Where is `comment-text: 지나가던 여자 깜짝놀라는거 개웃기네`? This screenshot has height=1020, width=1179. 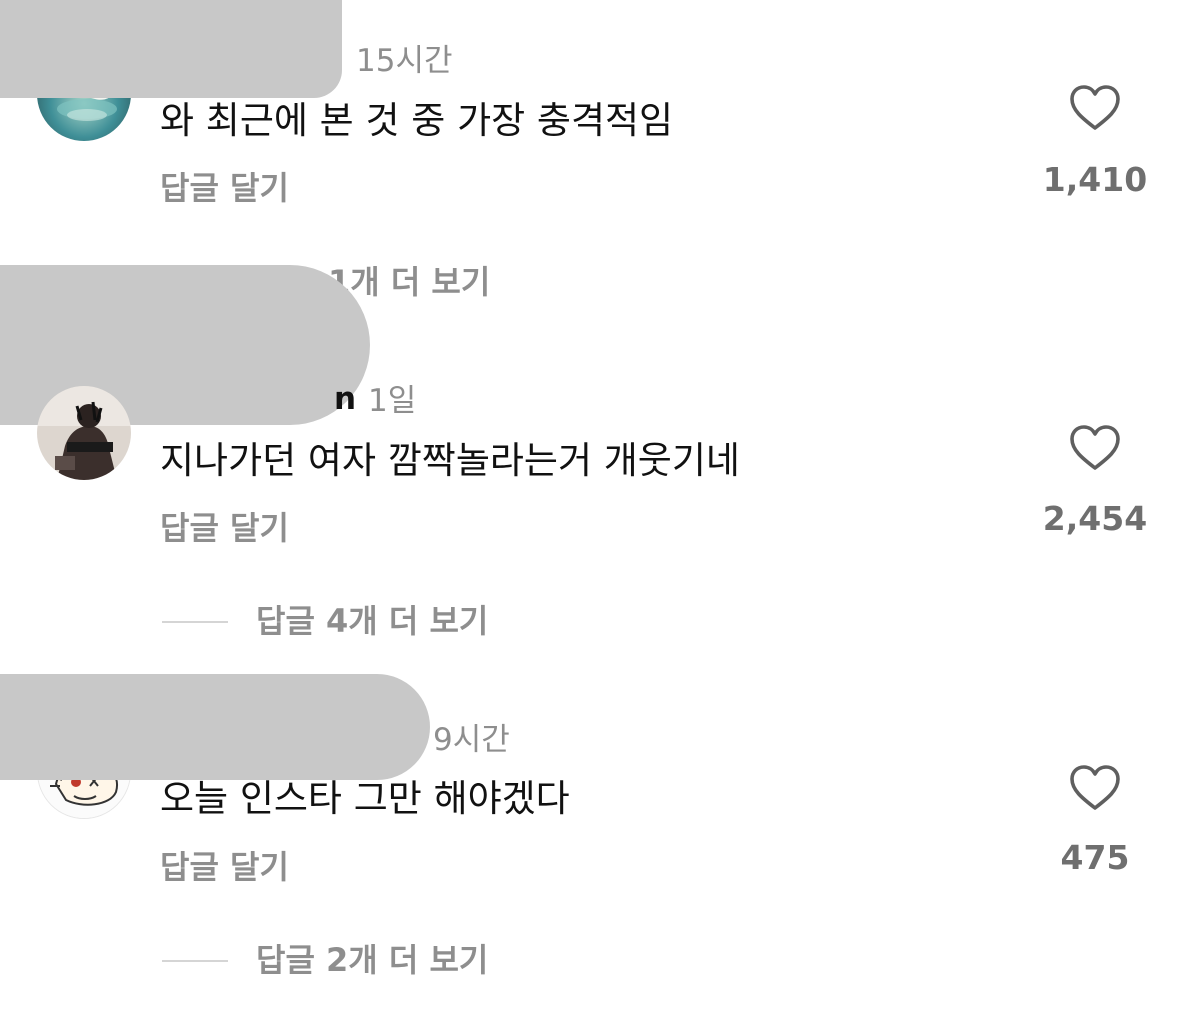
comment-text: 지나가던 여자 깜짝놀라는거 개웃기네 is located at coordinates (450, 460).